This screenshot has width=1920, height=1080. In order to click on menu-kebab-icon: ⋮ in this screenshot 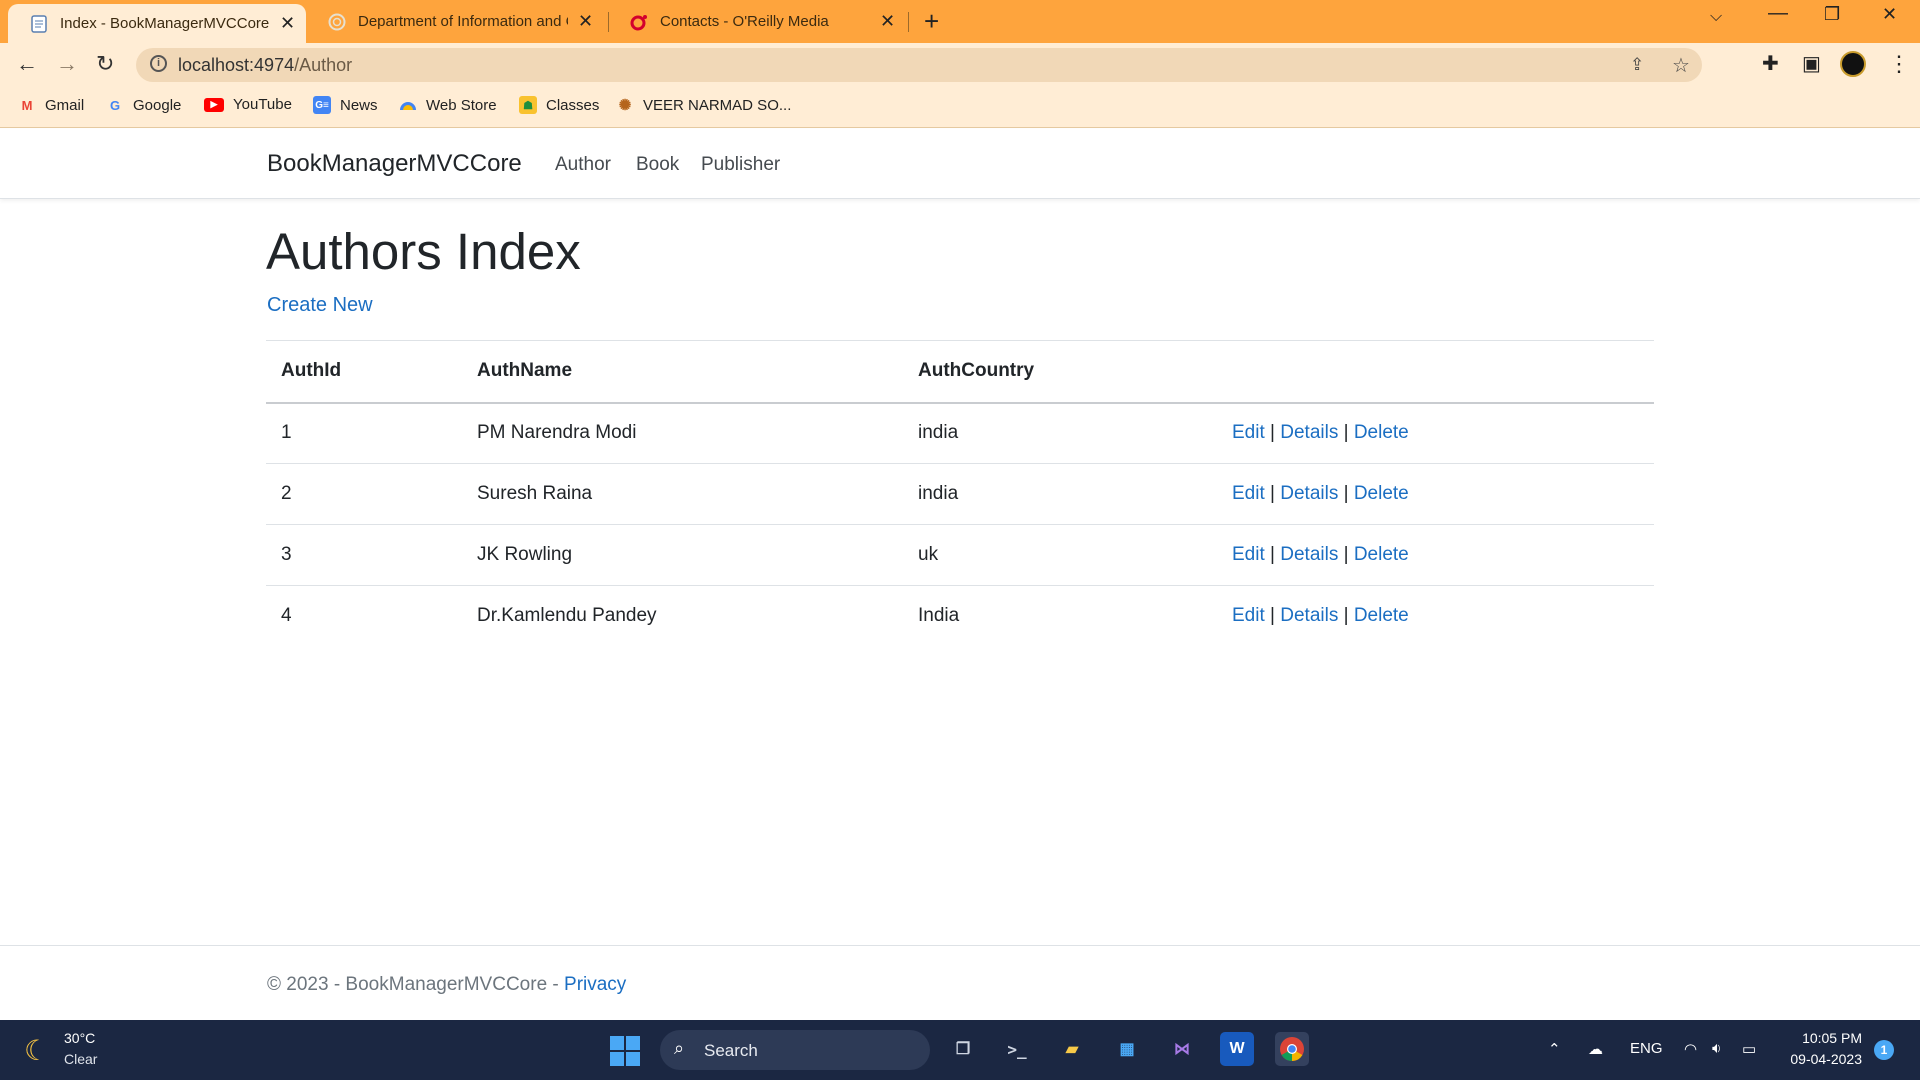, I will do `click(1899, 64)`.